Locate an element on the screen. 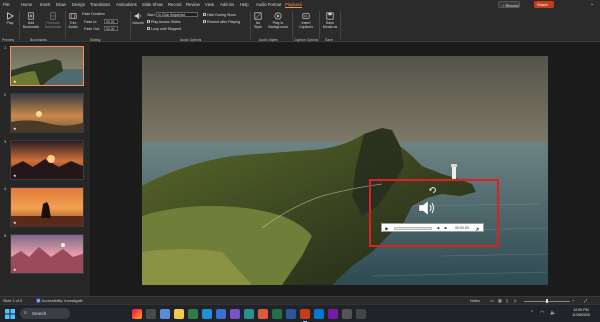  powerpoint-icon is located at coordinates (305, 315).